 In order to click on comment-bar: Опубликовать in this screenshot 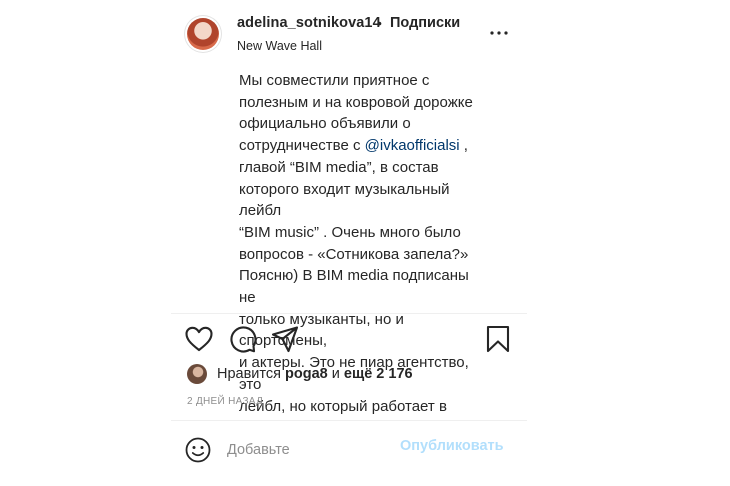, I will do `click(349, 451)`.